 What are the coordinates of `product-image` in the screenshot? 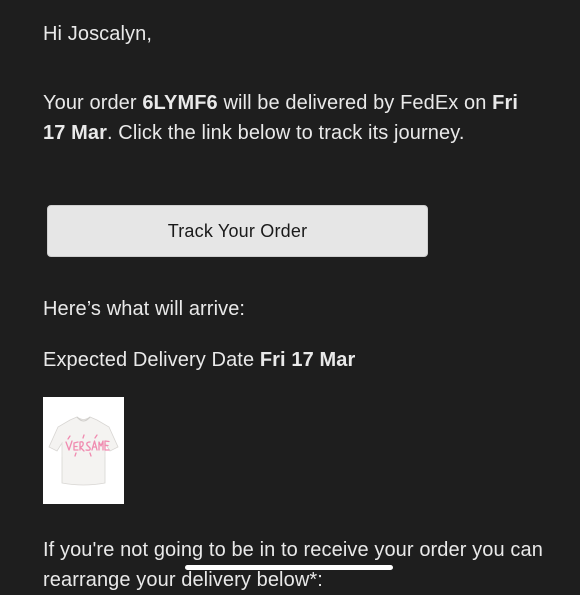 It's located at (83, 450).